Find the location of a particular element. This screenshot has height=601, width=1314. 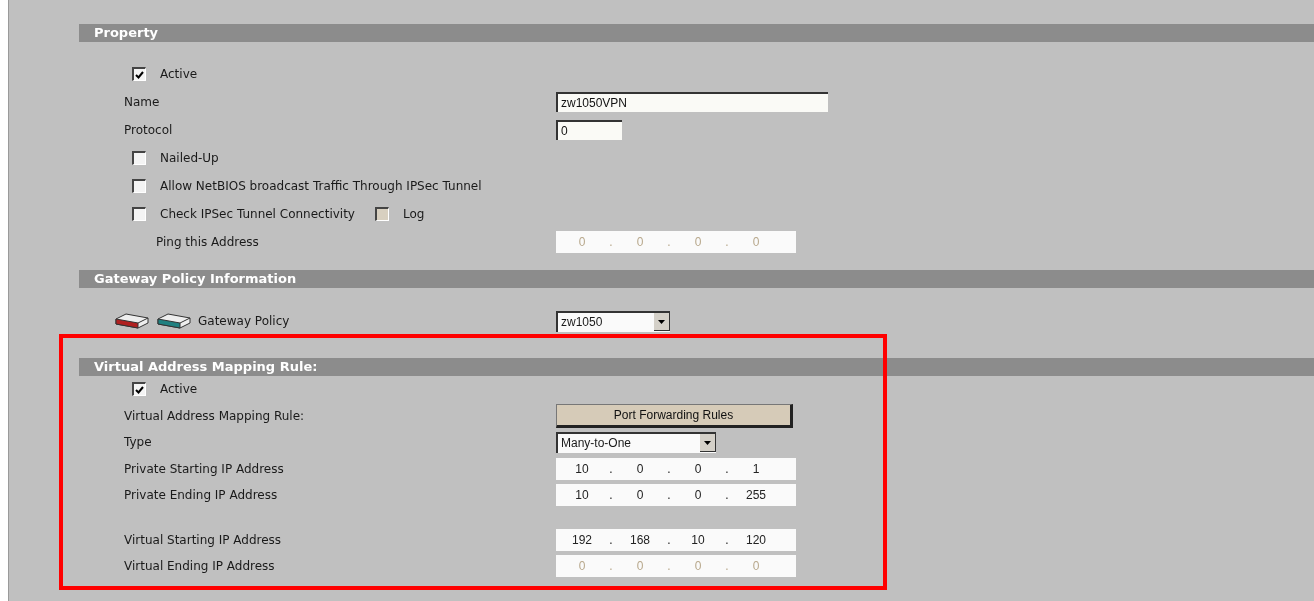

checkbox-label: Allow NetBIOS broadcast Traffic Through IPSec Tunnel is located at coordinates (321, 186).